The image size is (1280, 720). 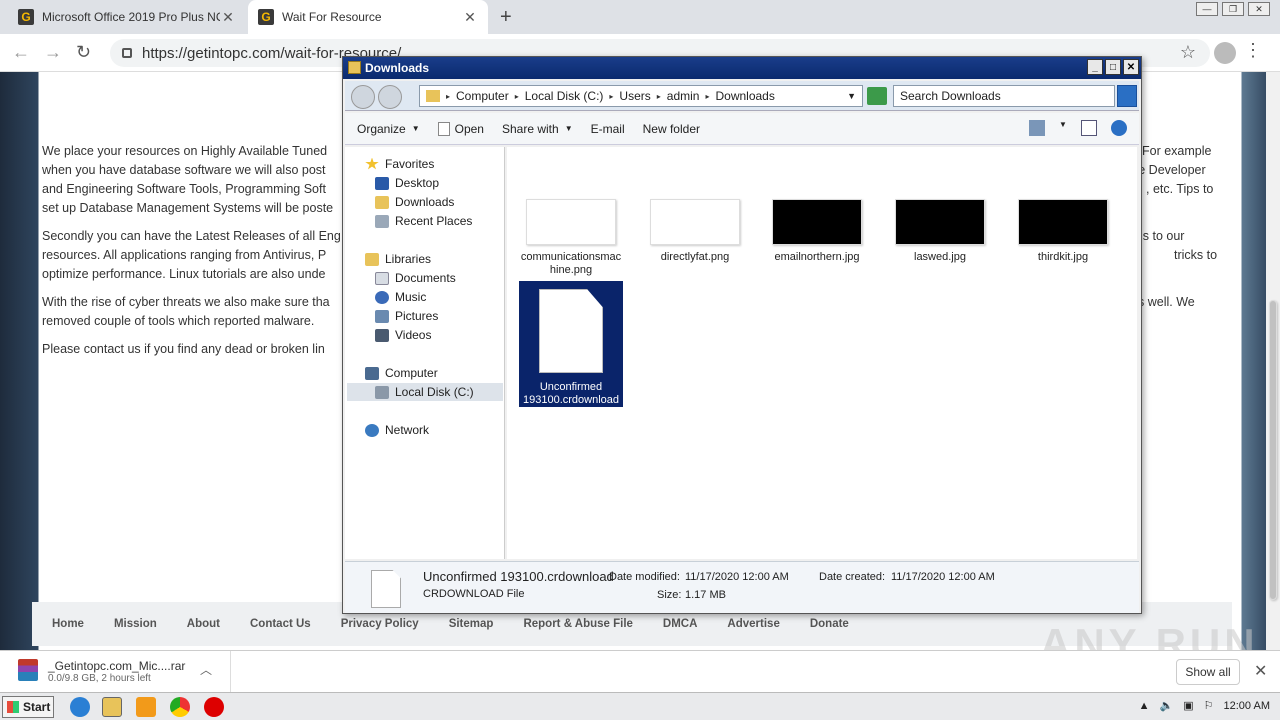 I want to click on breadcrumb-local-disk: Local Disk (C:), so click(x=564, y=96).